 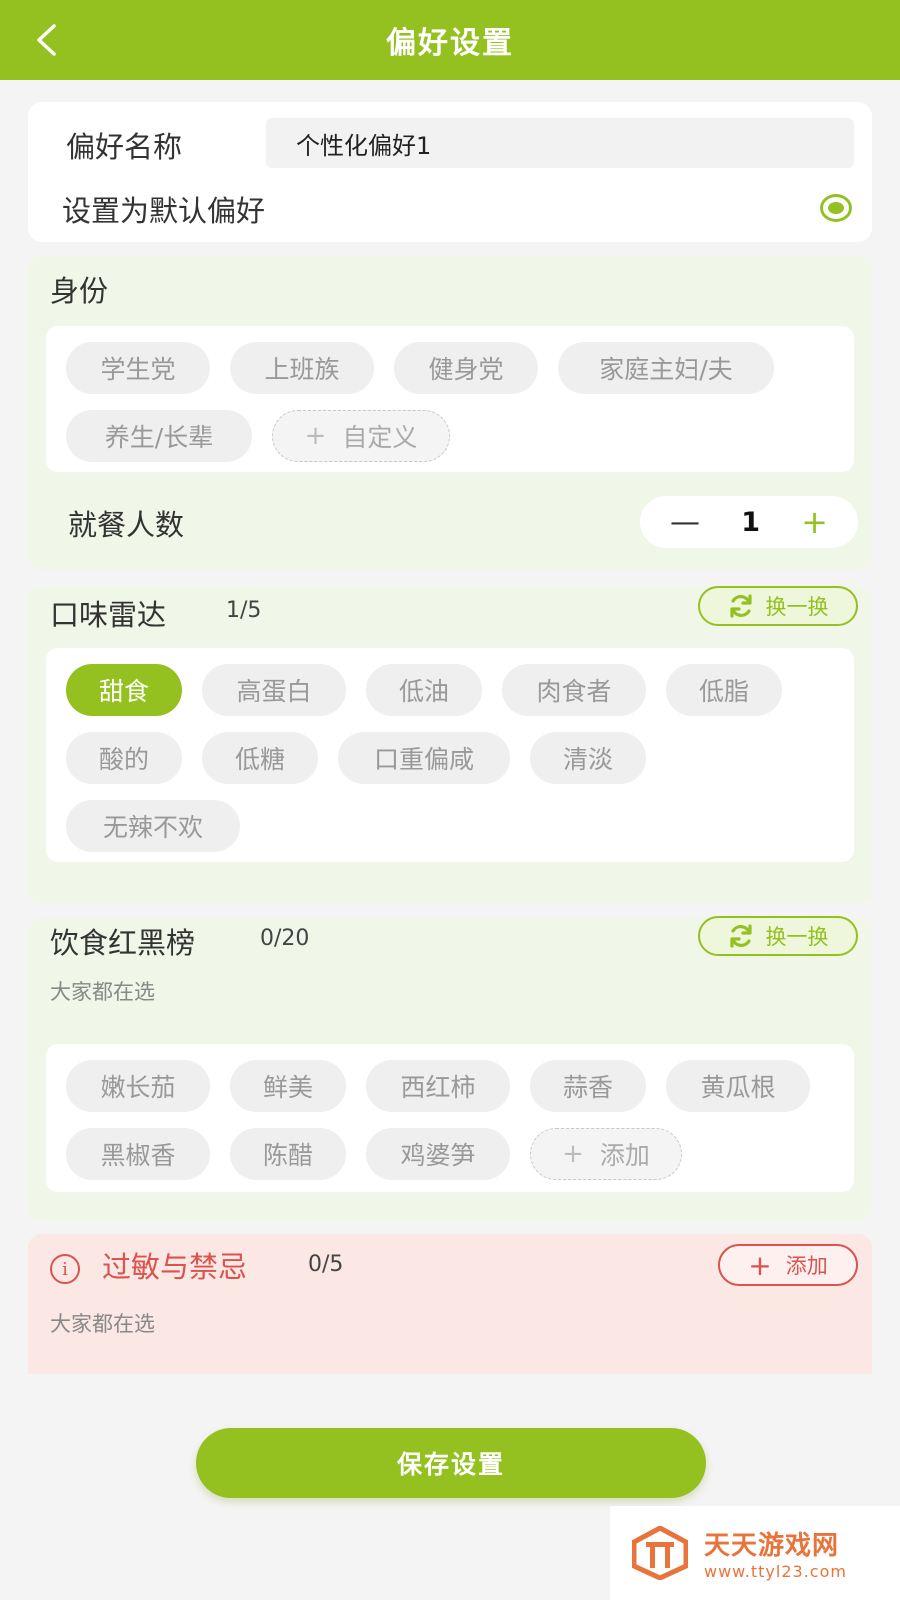 What do you see at coordinates (451, 1463) in the screenshot?
I see `save-settings-button: 保存设置` at bounding box center [451, 1463].